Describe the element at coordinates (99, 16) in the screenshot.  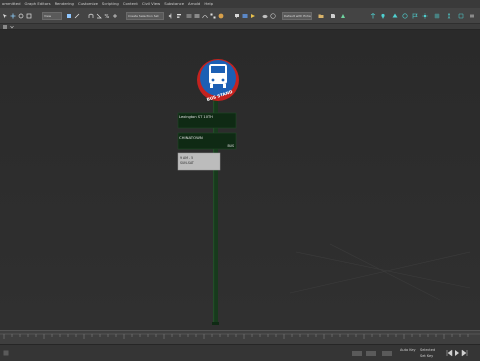
I see `angle-snap-icon` at that location.